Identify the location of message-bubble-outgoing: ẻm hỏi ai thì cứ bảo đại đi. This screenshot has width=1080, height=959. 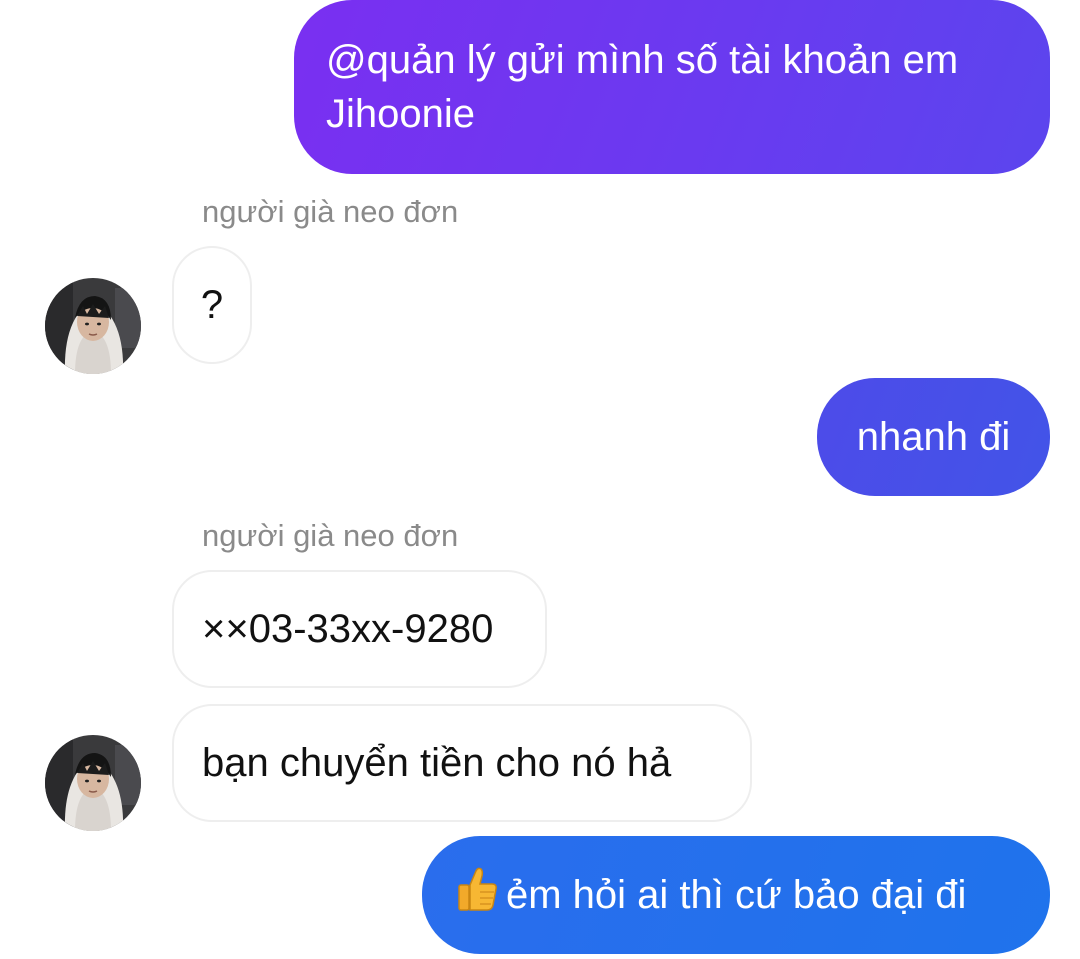
(736, 895).